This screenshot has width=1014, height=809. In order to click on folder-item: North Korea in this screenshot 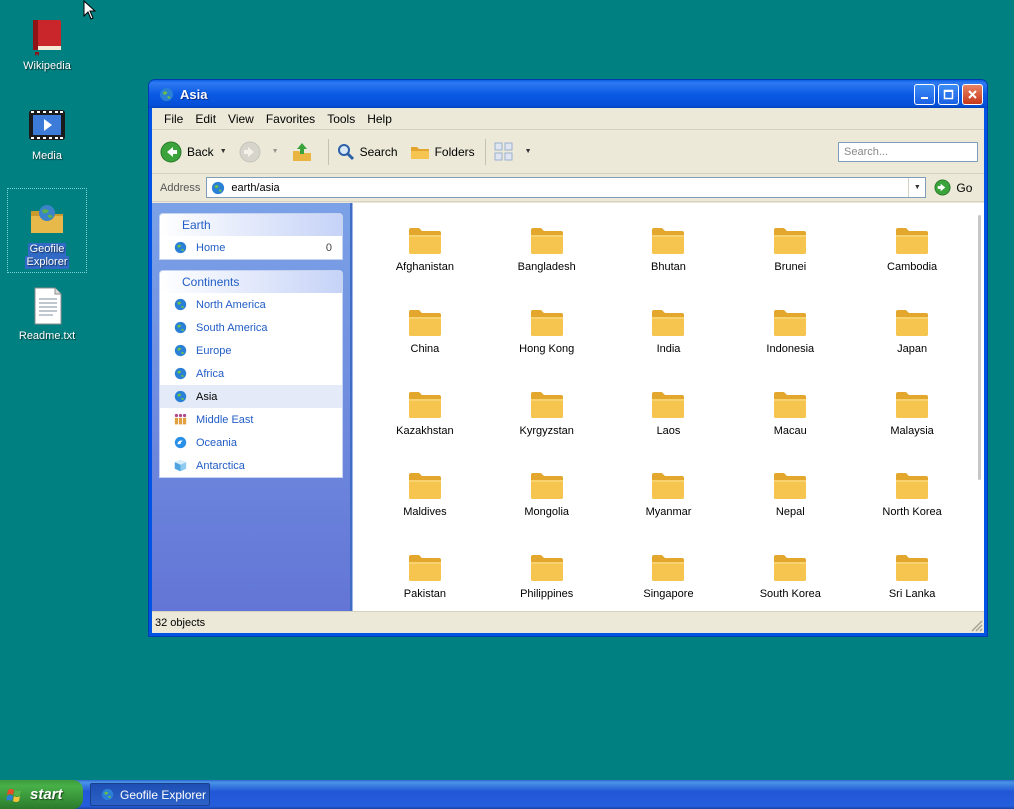, I will do `click(912, 511)`.